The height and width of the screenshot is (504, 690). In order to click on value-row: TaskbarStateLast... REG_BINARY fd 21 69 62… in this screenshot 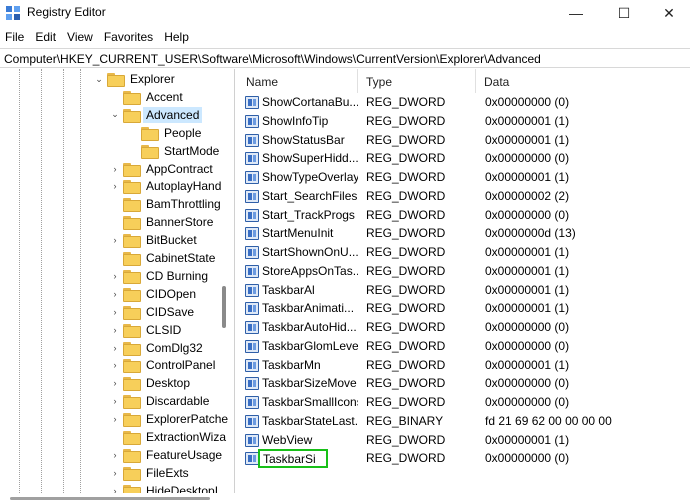, I will do `click(464, 421)`.